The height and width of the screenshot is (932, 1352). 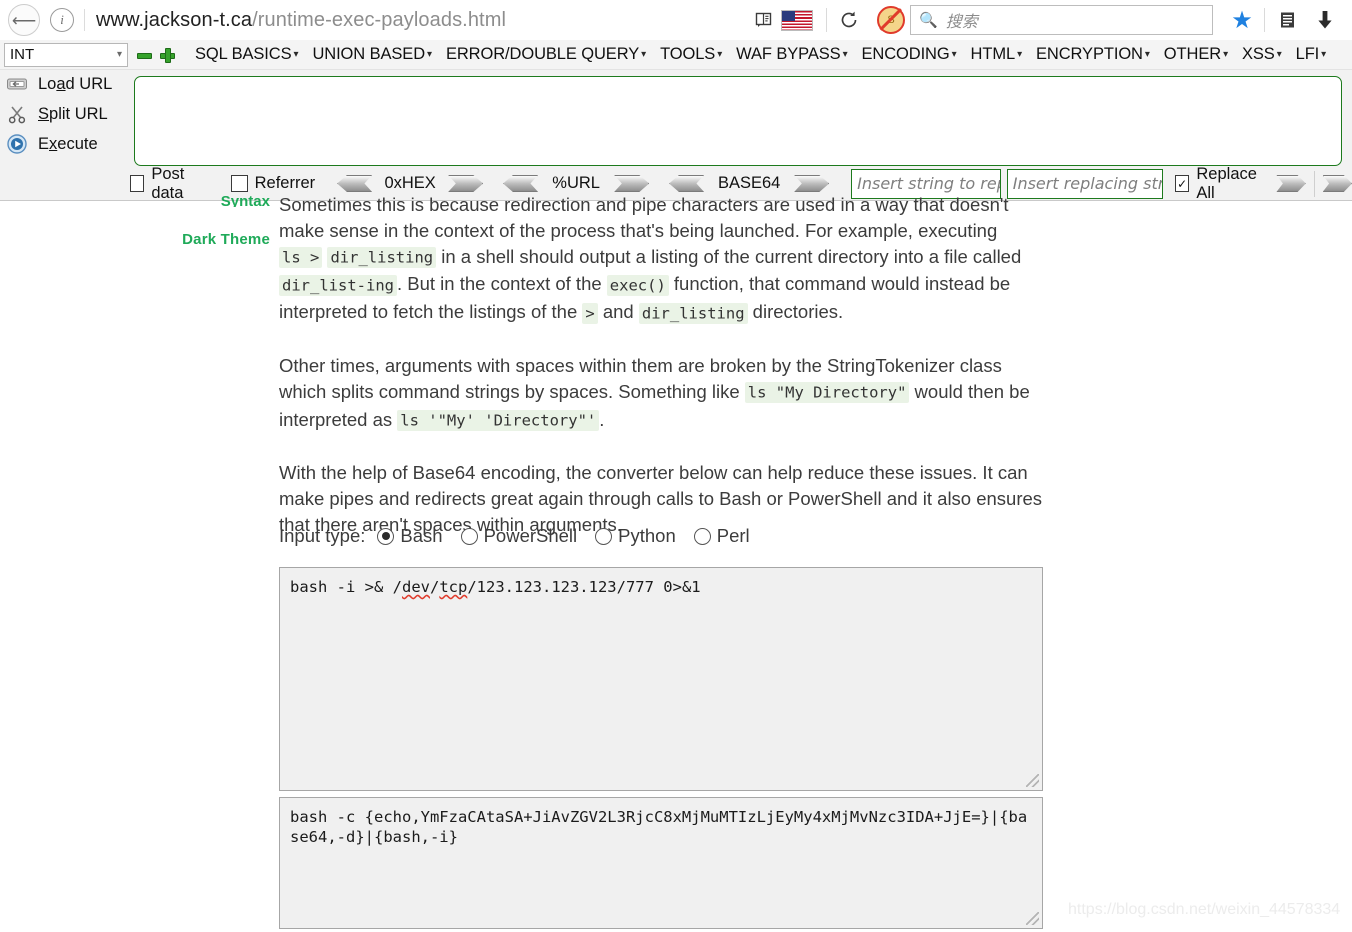 I want to click on type-select-value: INT, so click(x=22, y=54).